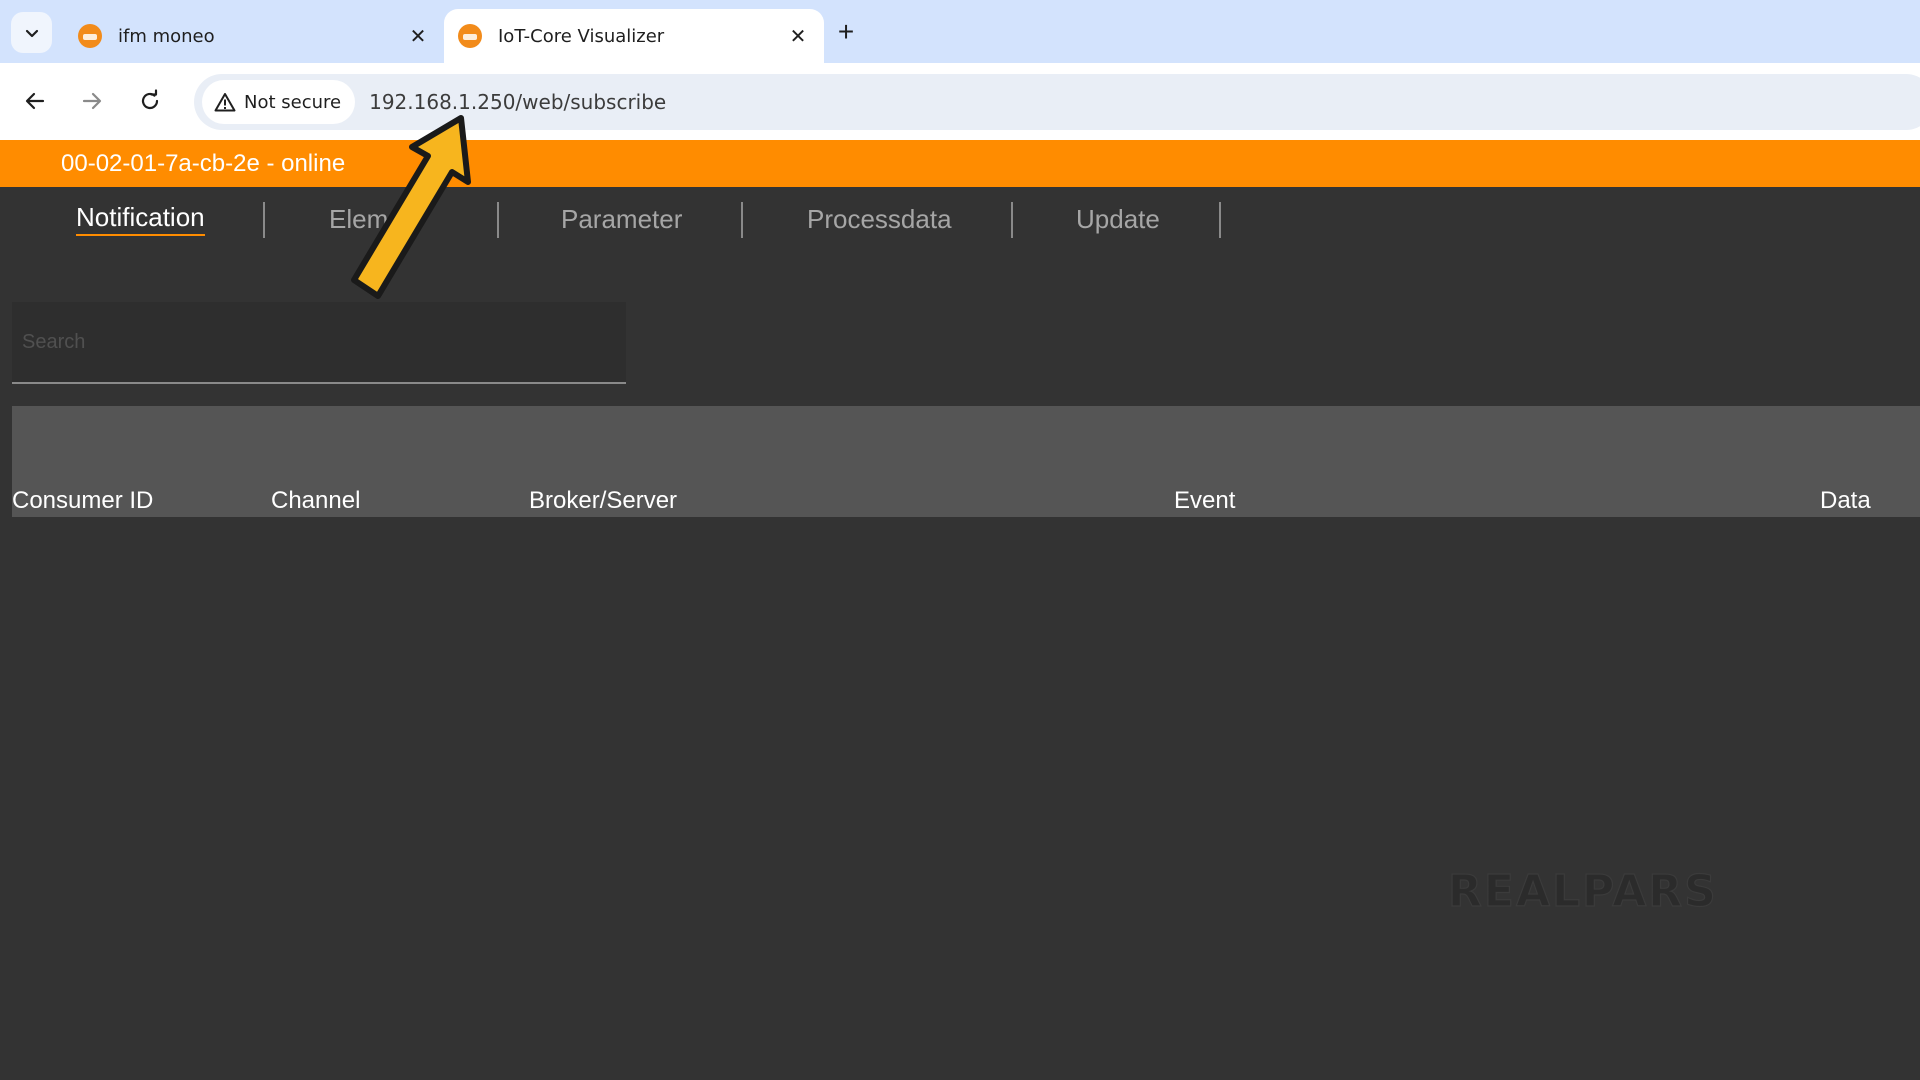 Image resolution: width=1920 pixels, height=1080 pixels. Describe the element at coordinates (203, 163) in the screenshot. I see `device-status-text: 00-02-01-7a-cb-2e - online` at that location.